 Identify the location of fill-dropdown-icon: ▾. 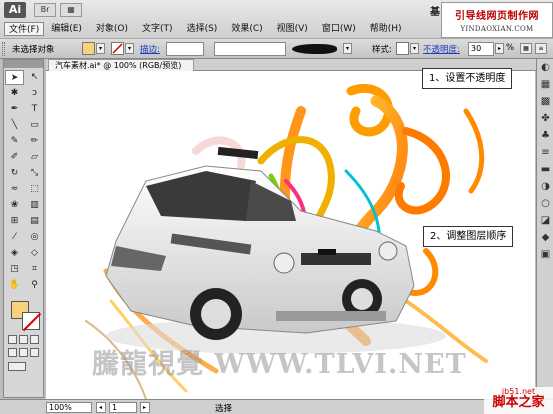
(100, 48).